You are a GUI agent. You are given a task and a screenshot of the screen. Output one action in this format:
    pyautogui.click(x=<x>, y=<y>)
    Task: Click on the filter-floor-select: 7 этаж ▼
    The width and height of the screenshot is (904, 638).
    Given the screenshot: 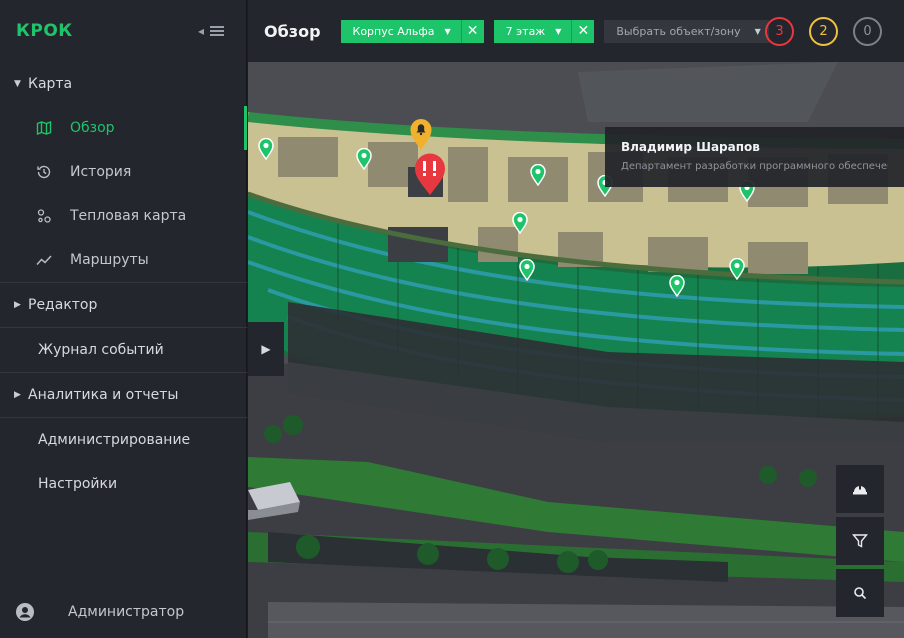 What is the action you would take?
    pyautogui.click(x=532, y=31)
    